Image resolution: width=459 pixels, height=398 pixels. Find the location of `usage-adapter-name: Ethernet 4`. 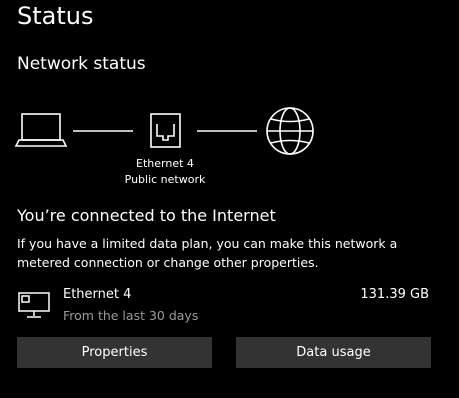

usage-adapter-name: Ethernet 4 is located at coordinates (97, 294).